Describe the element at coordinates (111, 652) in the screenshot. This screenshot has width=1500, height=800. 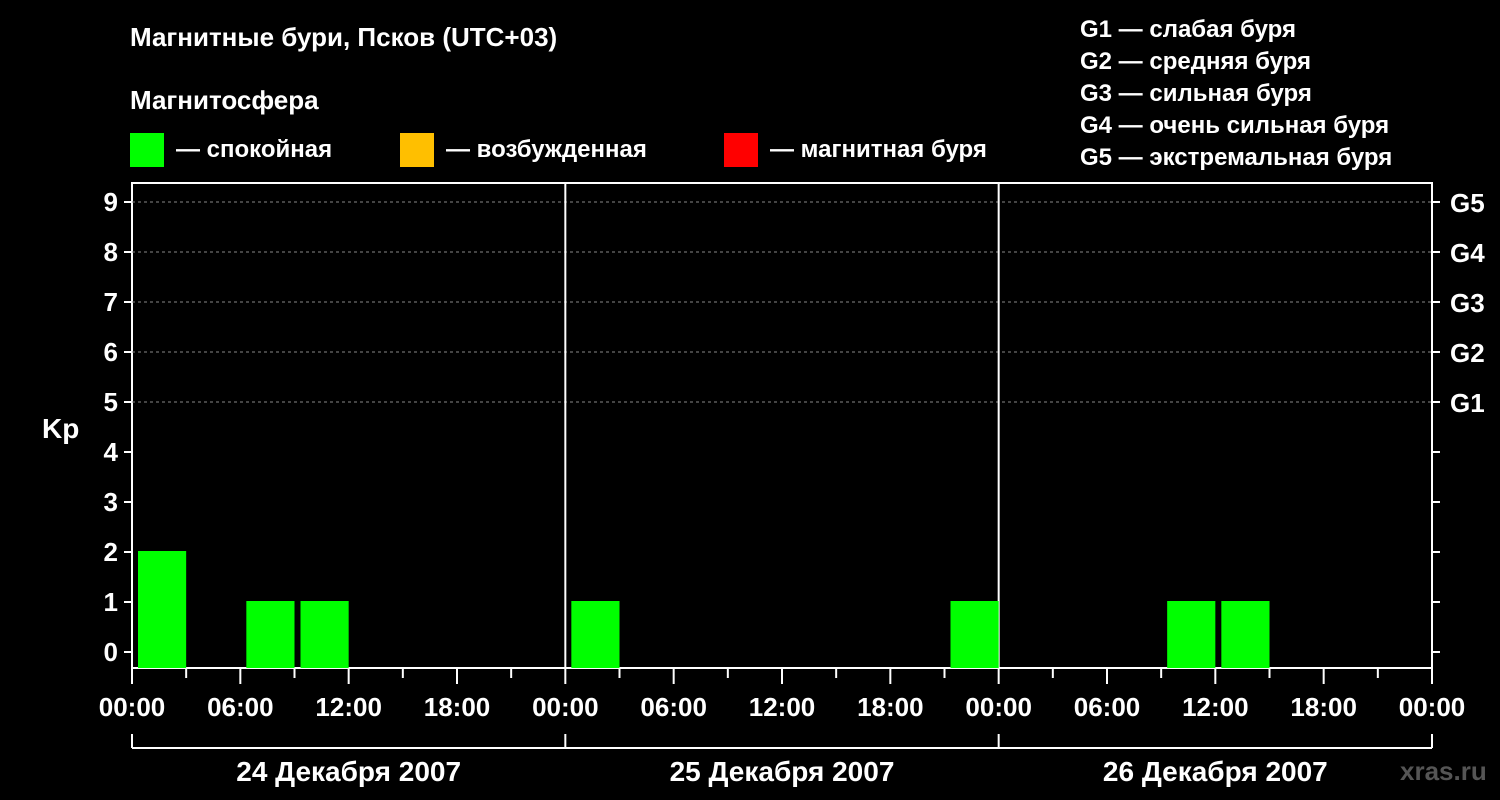
I see `y-tick-label: 0` at that location.